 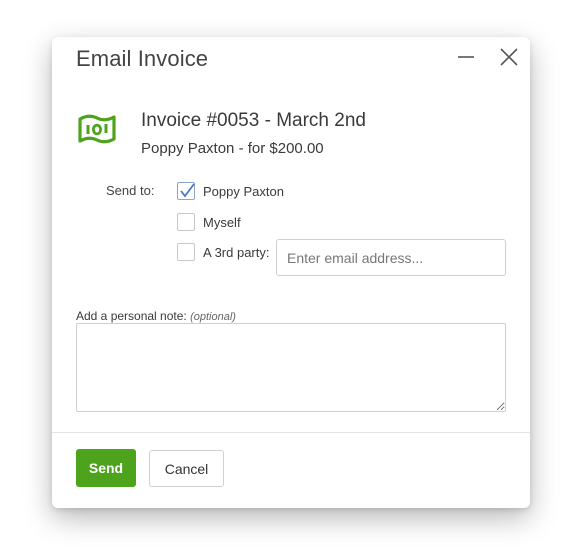 What do you see at coordinates (291, 367) in the screenshot?
I see `personal-note-textarea` at bounding box center [291, 367].